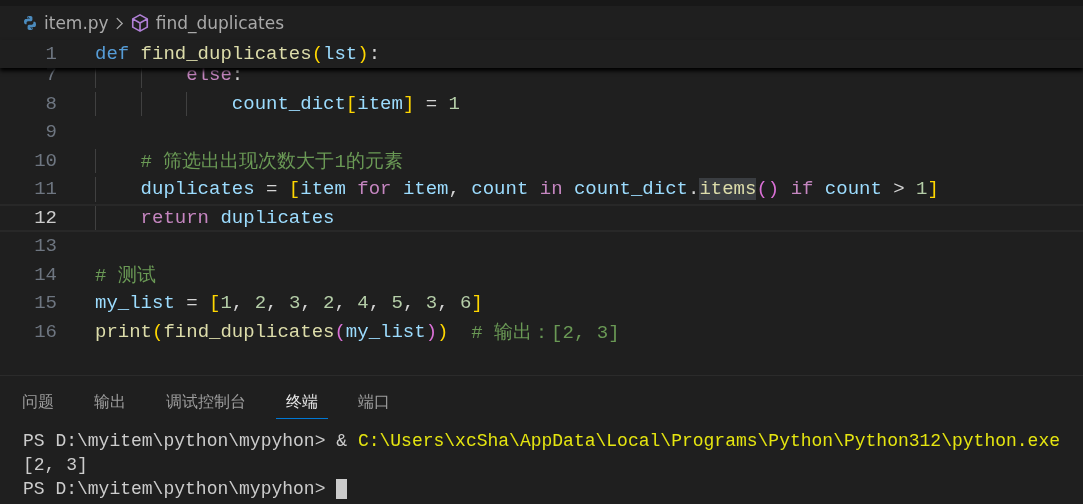  What do you see at coordinates (45, 160) in the screenshot?
I see `line-number: 10` at bounding box center [45, 160].